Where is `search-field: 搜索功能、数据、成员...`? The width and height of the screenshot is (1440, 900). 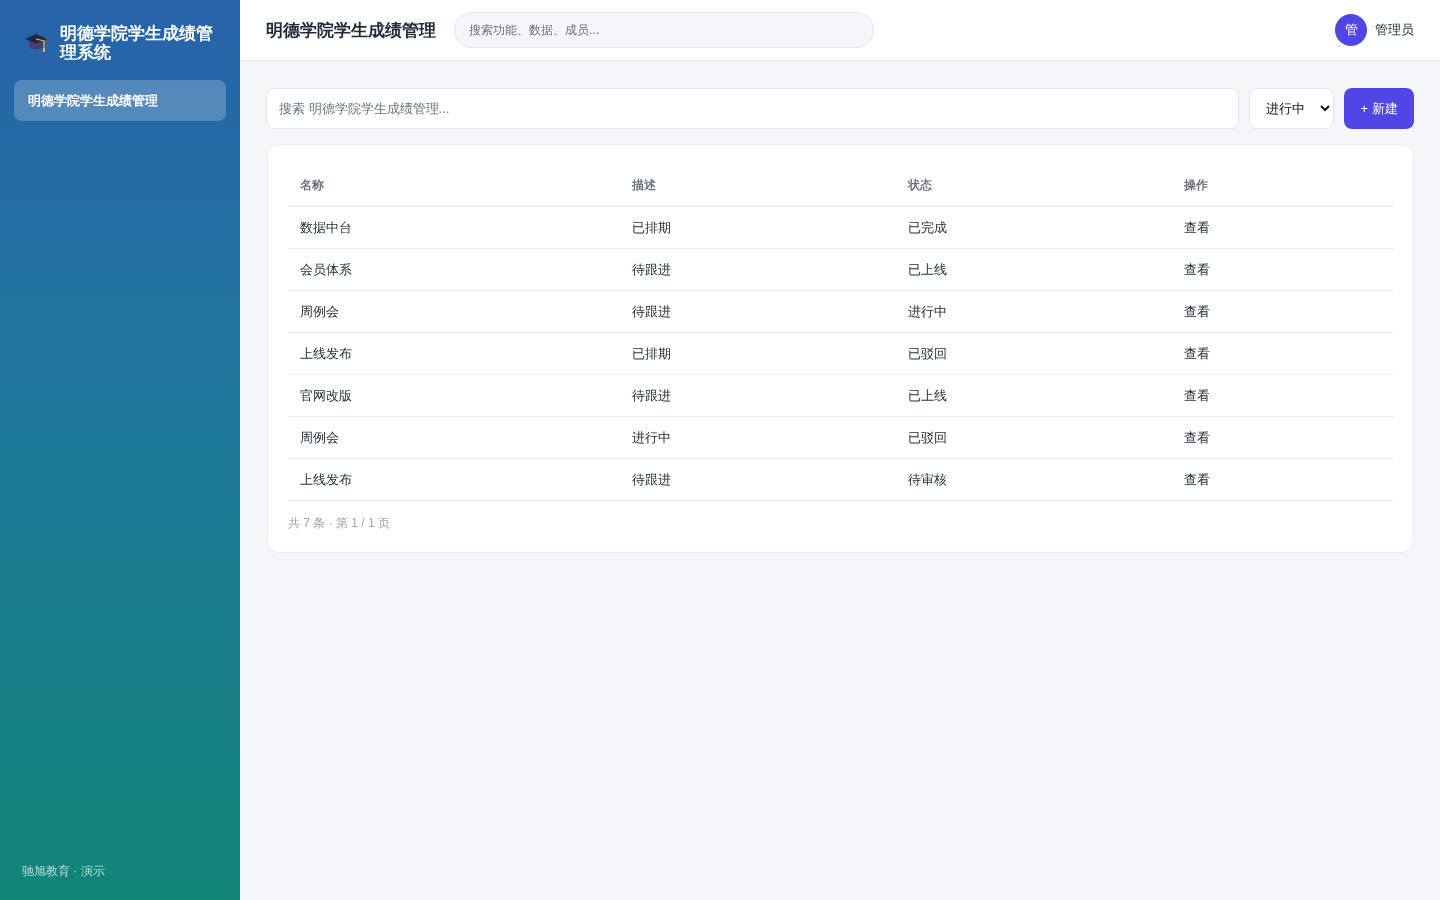
search-field: 搜索功能、数据、成员... is located at coordinates (664, 30).